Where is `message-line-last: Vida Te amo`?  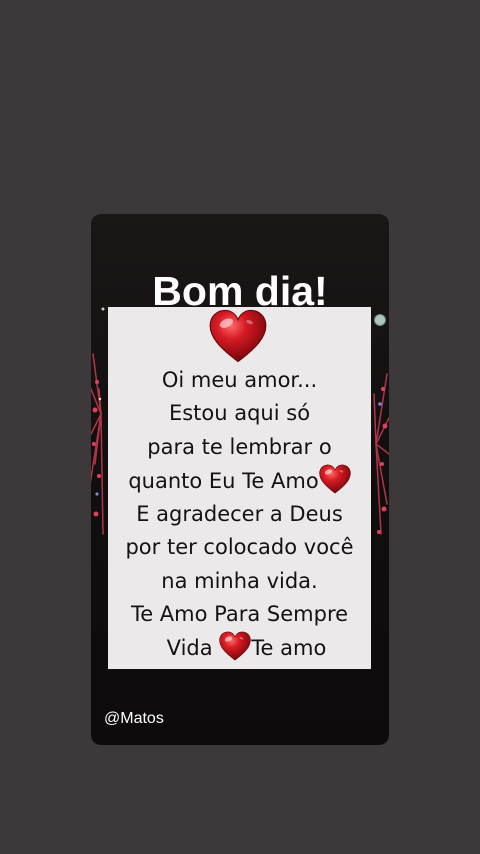 message-line-last: Vida Te amo is located at coordinates (239, 648).